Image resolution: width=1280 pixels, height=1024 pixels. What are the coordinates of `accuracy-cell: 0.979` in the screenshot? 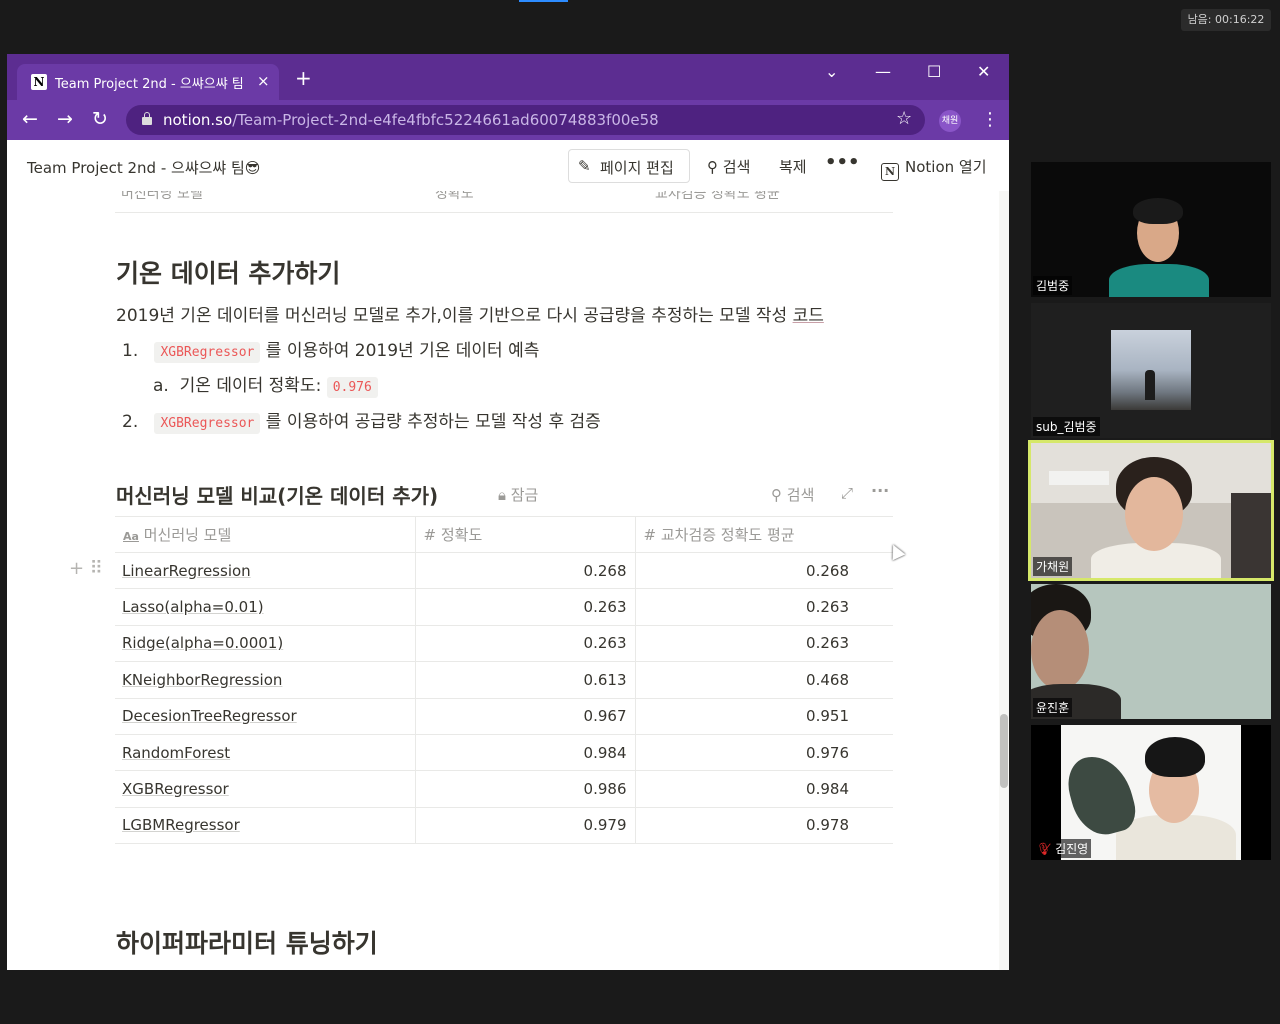 It's located at (524, 826).